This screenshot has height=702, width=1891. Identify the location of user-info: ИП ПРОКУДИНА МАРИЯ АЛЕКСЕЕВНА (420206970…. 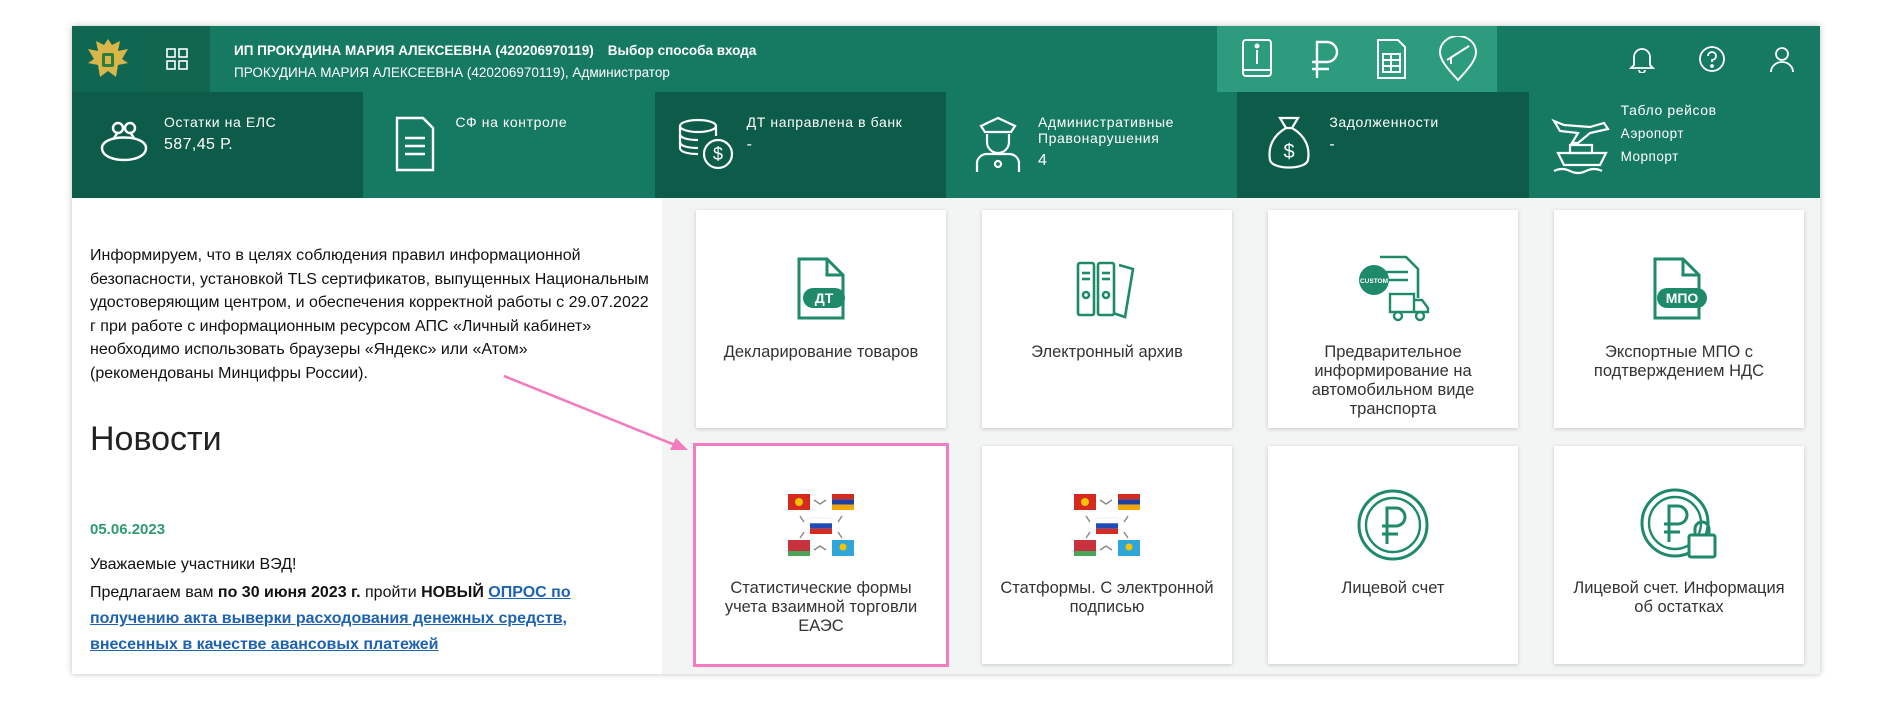
(495, 62).